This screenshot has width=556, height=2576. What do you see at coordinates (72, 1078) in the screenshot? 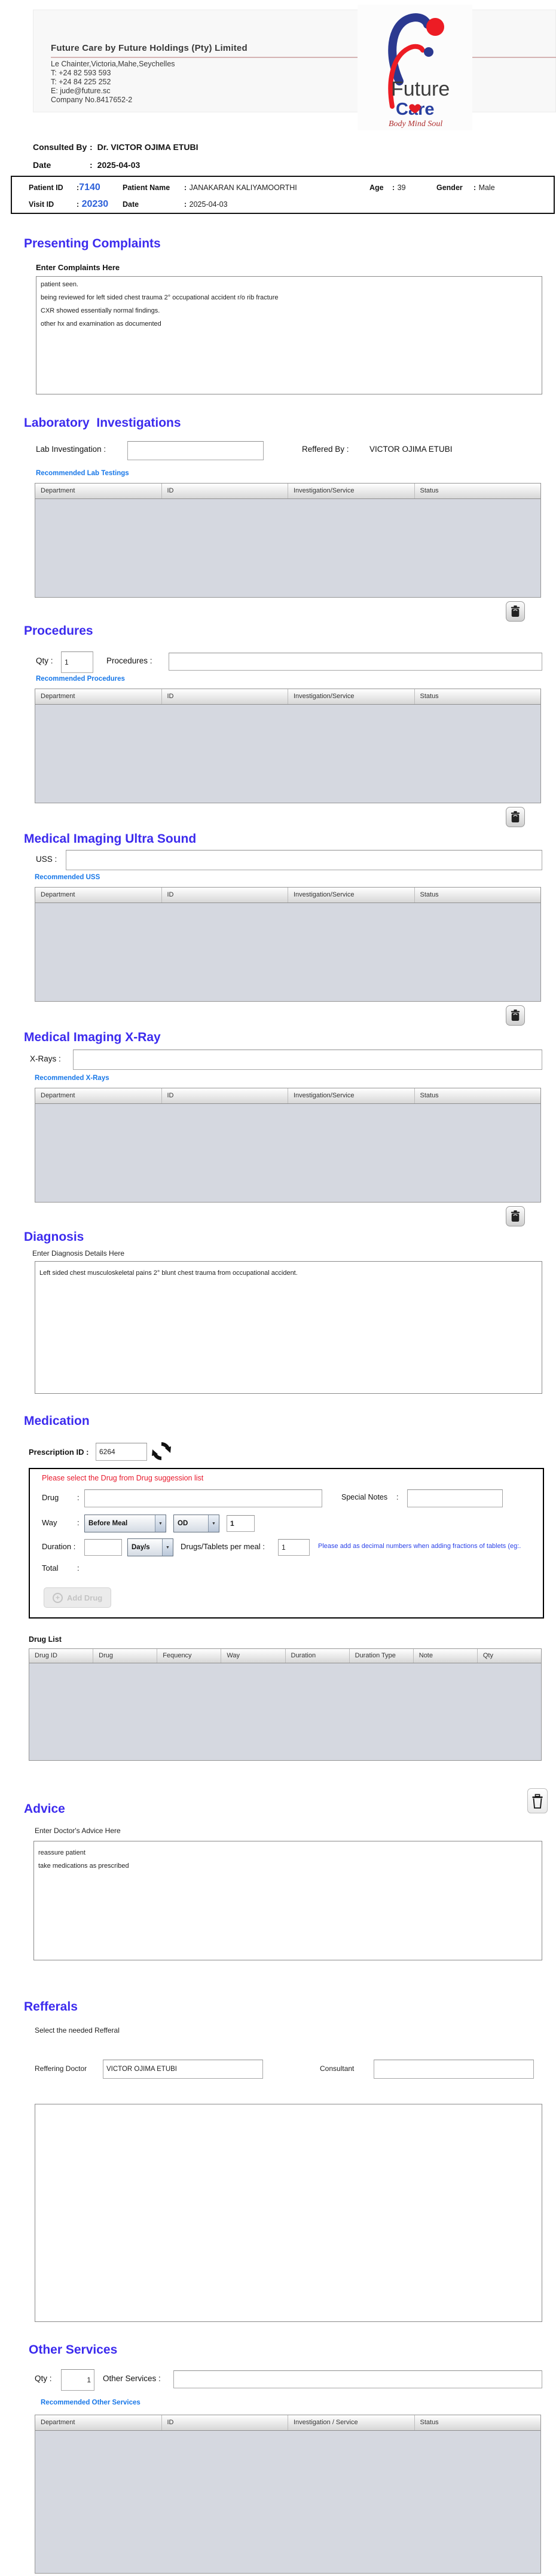
I see `recommended-xrays-link: Recommended X-Rays` at bounding box center [72, 1078].